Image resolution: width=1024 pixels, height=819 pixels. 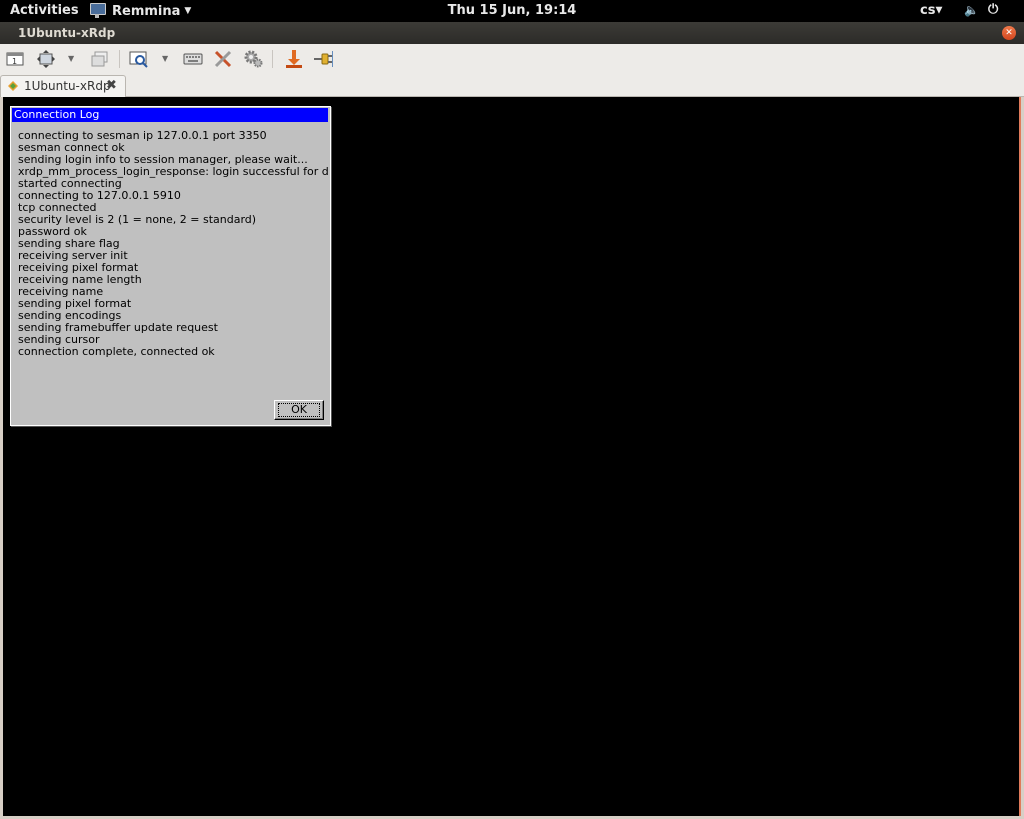 I want to click on clock: Thu 15 Jun, 19:14, so click(x=512, y=10).